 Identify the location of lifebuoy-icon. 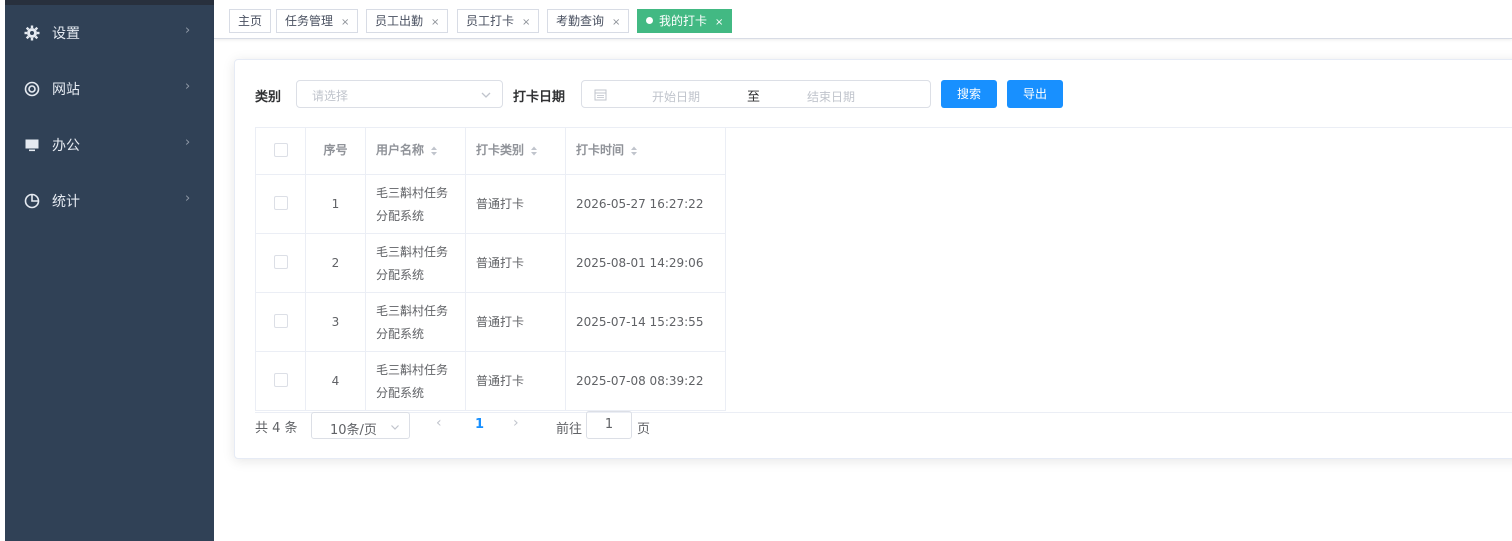
(32, 89).